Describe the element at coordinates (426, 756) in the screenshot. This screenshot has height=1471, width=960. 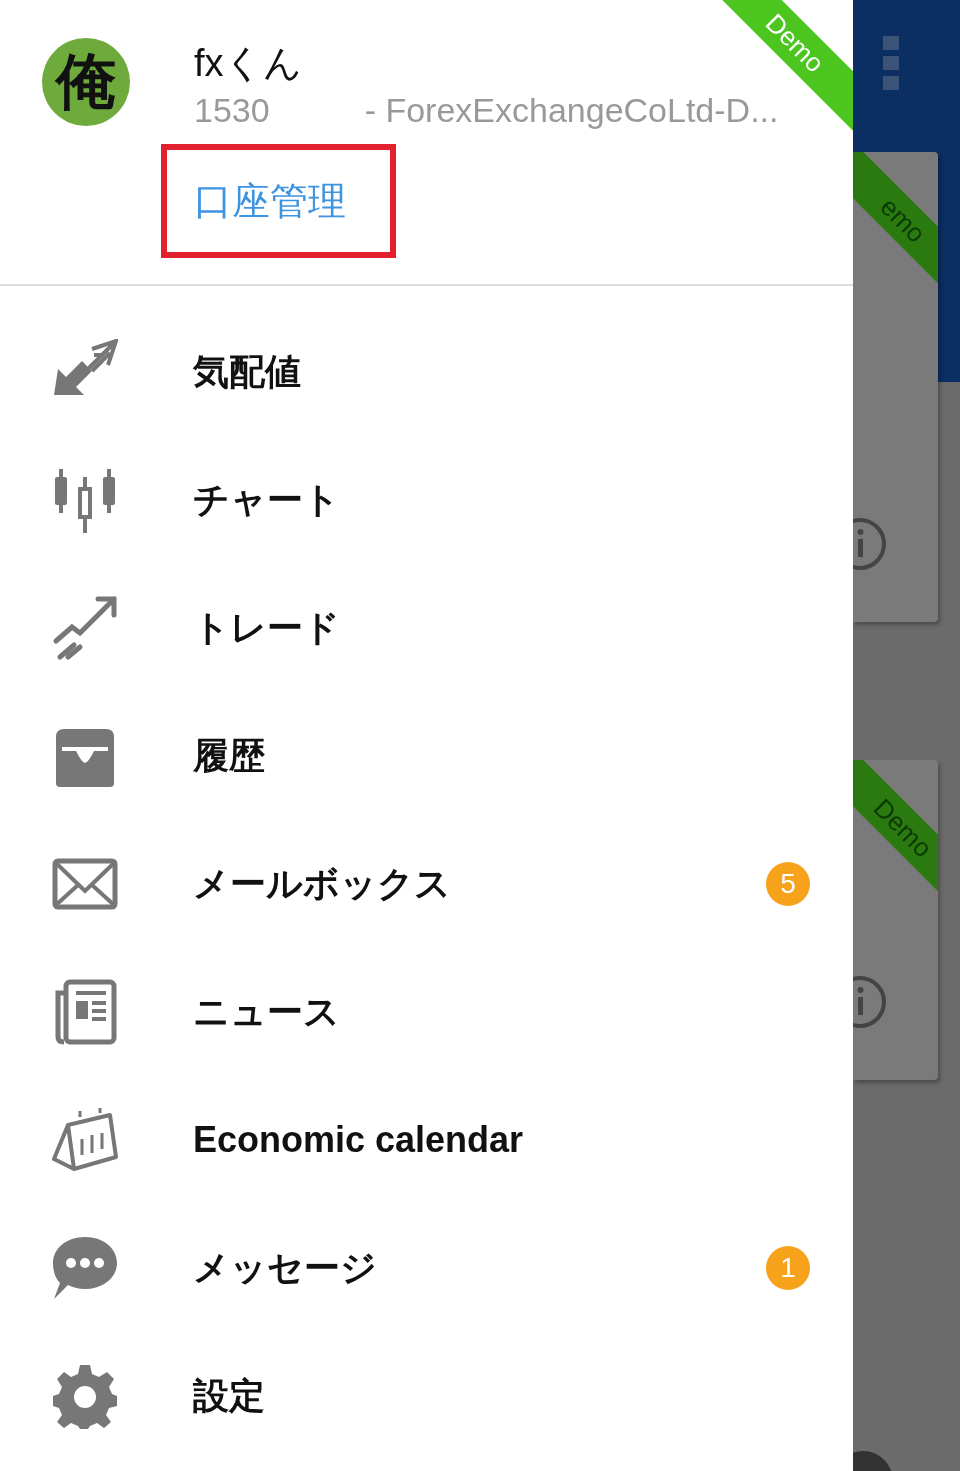
I see `menu-item: 履歴` at that location.